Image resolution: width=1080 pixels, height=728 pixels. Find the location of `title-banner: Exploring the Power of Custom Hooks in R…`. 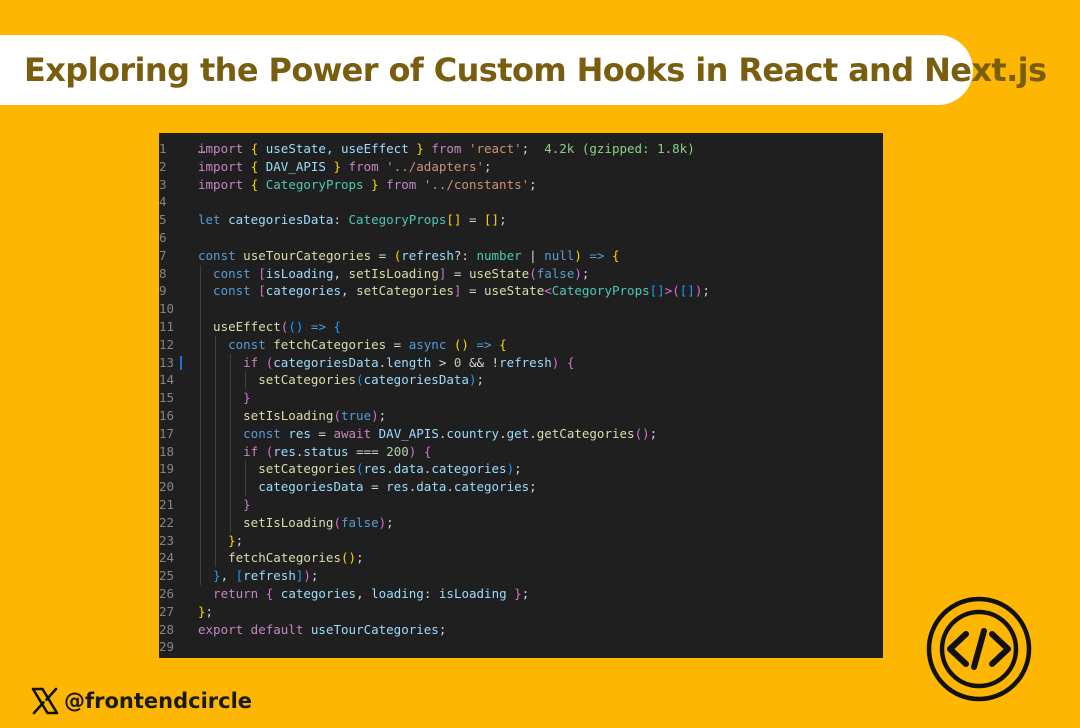

title-banner: Exploring the Power of Custom Hooks in R… is located at coordinates (523, 70).